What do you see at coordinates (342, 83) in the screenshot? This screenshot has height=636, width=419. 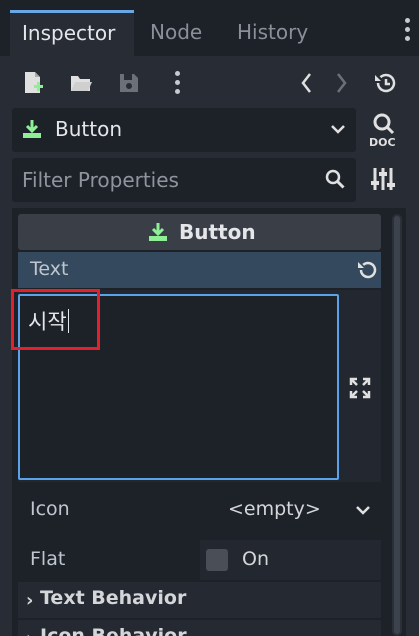 I see `forward-icon` at bounding box center [342, 83].